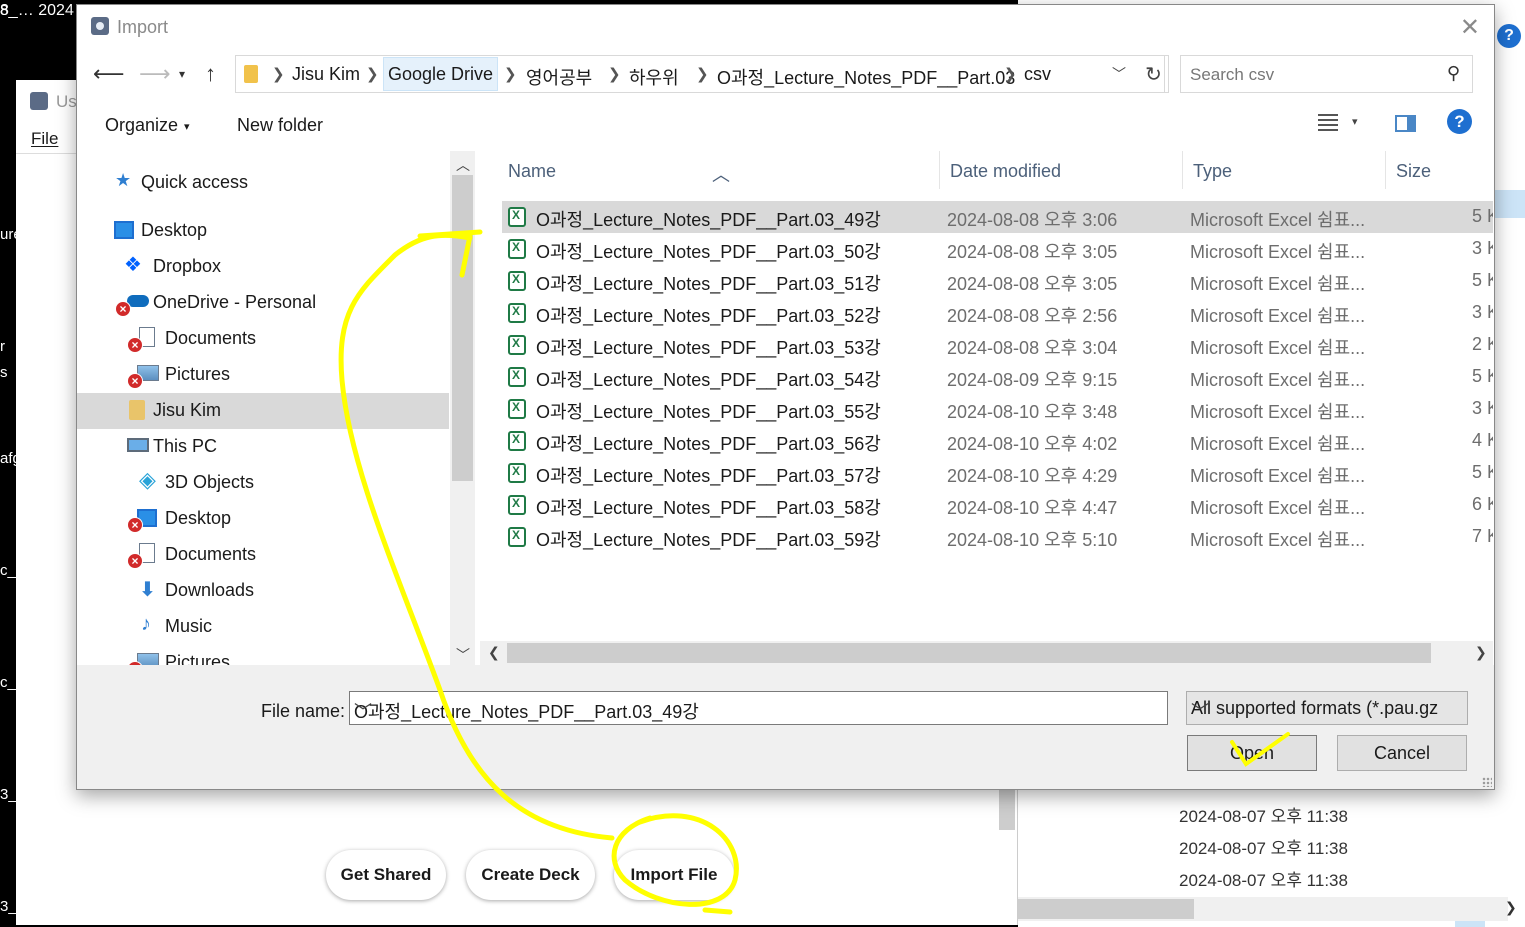 Image resolution: width=1525 pixels, height=927 pixels. Describe the element at coordinates (1252, 753) in the screenshot. I see `open-button: Open` at that location.